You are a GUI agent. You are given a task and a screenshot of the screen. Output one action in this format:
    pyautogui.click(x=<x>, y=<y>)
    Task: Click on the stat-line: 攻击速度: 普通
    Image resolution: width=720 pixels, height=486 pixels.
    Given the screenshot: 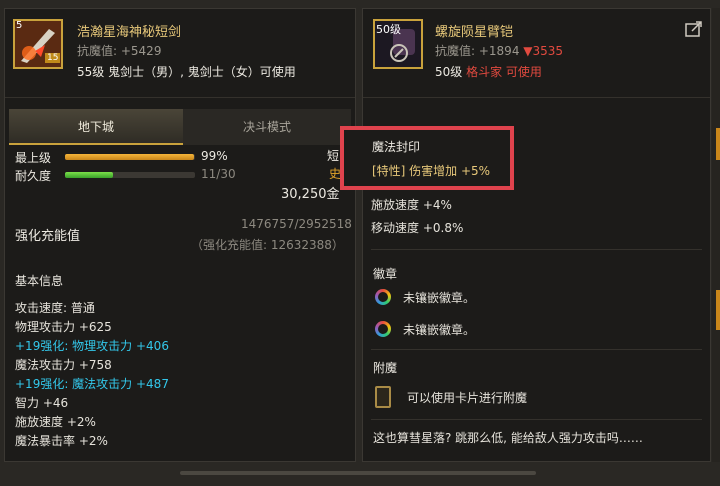 What is the action you would take?
    pyautogui.click(x=55, y=308)
    